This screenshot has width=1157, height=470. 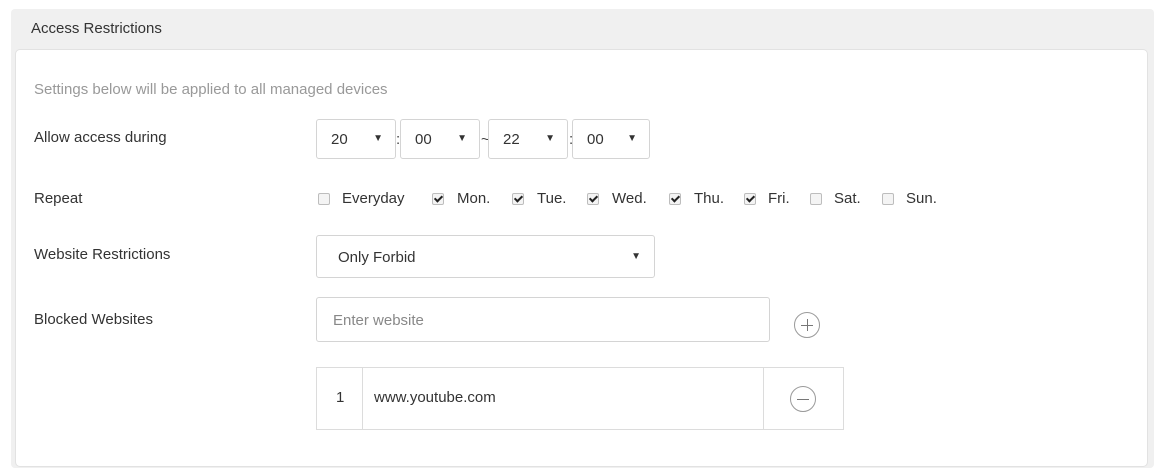 I want to click on start-minute-select: 00 ▼, so click(x=440, y=139).